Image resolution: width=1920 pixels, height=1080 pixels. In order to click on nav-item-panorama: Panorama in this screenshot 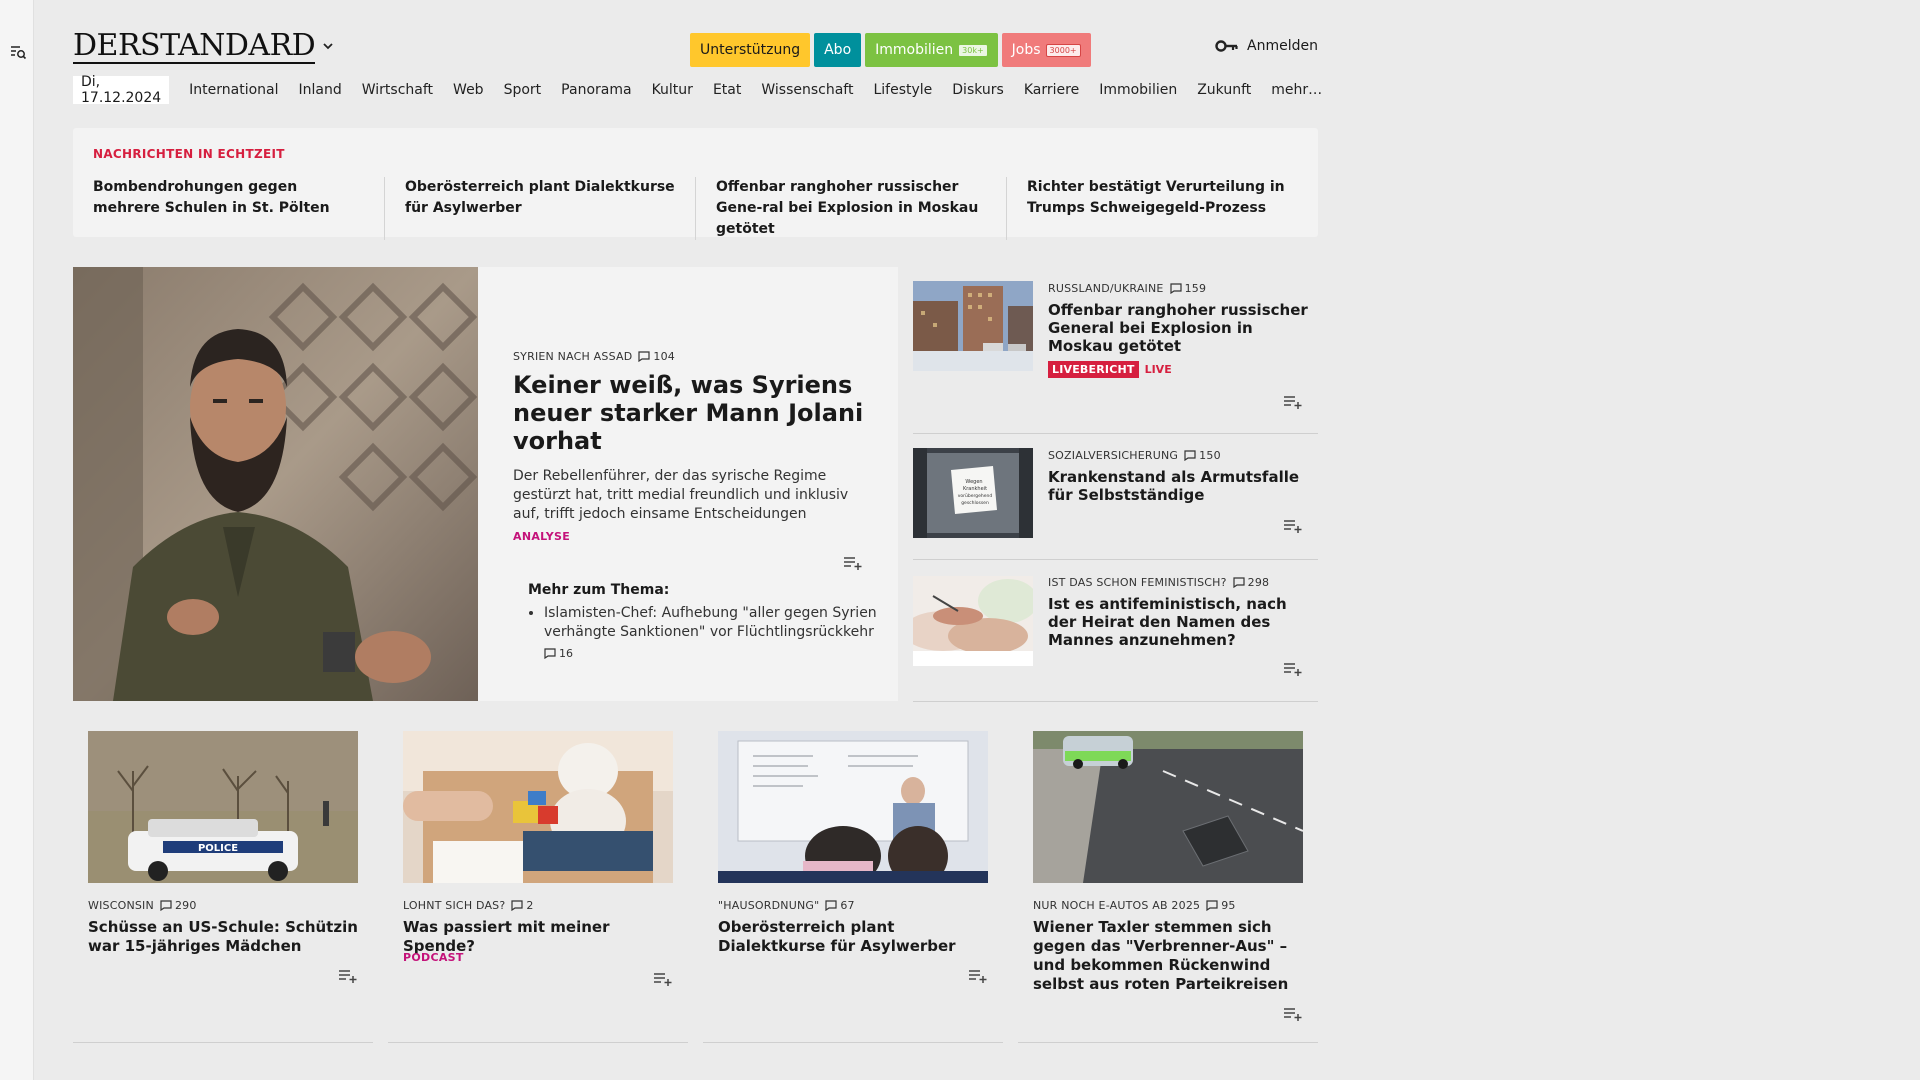, I will do `click(596, 90)`.